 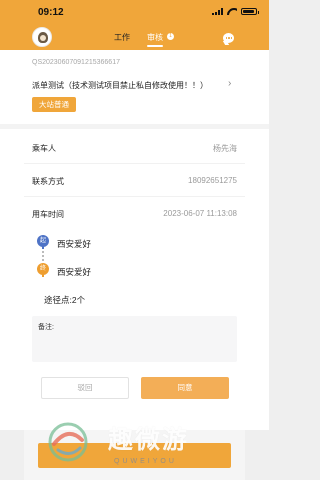 I want to click on waypoint-count: 途径点:2个, so click(x=64, y=300).